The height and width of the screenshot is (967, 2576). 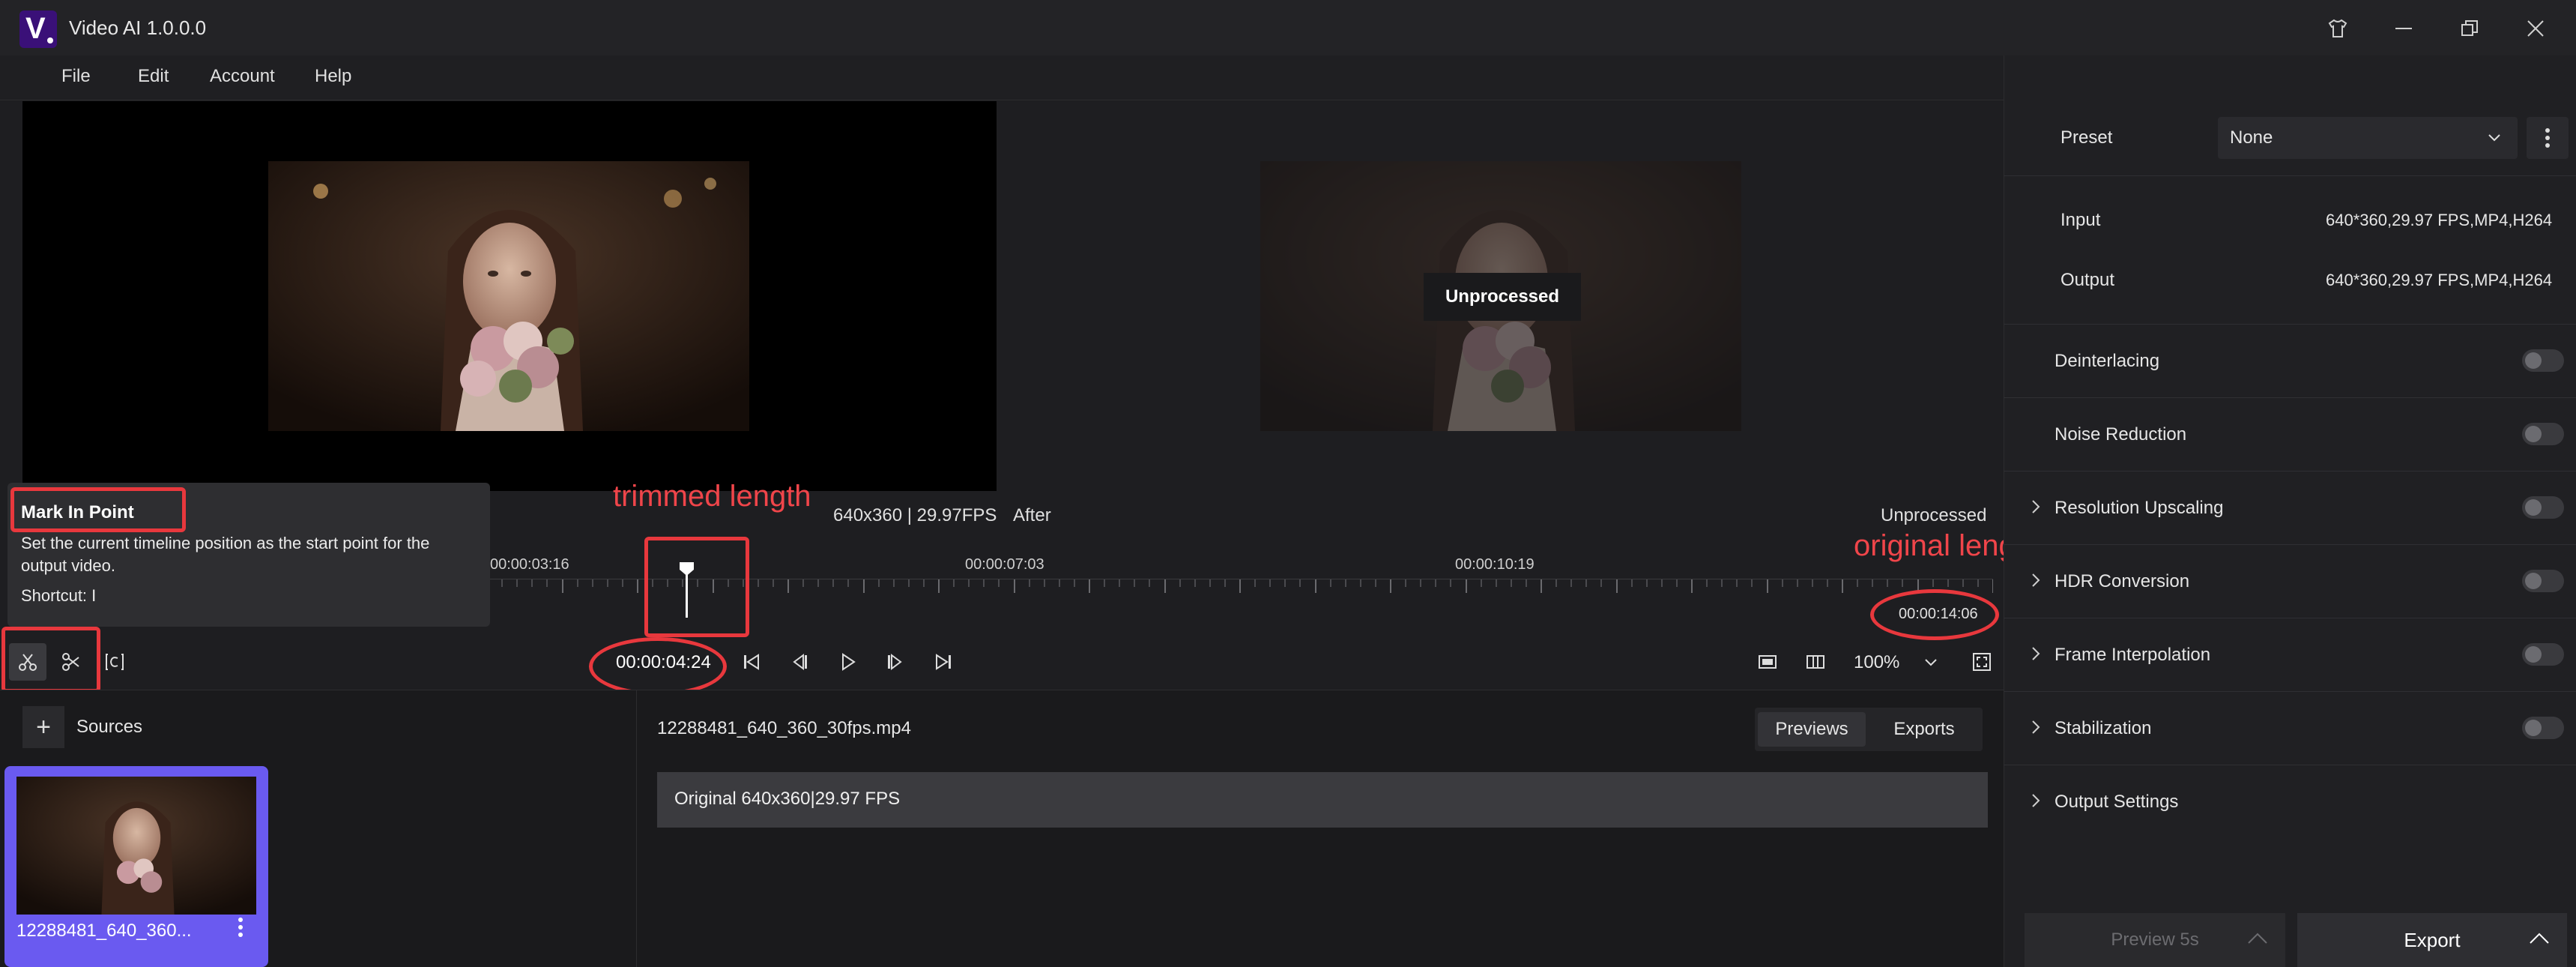 I want to click on unprocessed-badge: Unprocessed, so click(x=1502, y=297).